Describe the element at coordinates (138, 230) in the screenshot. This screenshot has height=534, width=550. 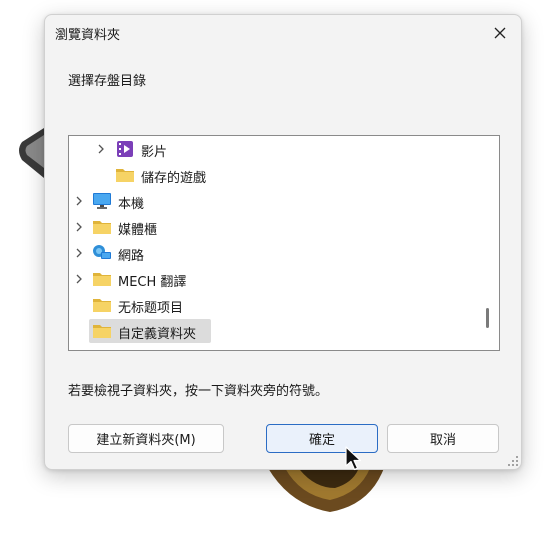
I see `tree-item-label: 媒體櫃` at that location.